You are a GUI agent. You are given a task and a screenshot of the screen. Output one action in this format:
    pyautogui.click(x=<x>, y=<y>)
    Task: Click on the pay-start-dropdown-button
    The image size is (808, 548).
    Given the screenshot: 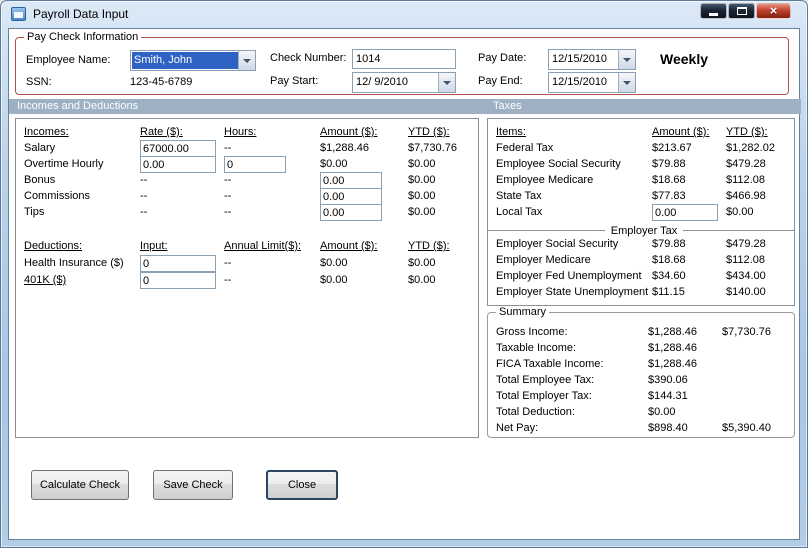 What is the action you would take?
    pyautogui.click(x=446, y=82)
    